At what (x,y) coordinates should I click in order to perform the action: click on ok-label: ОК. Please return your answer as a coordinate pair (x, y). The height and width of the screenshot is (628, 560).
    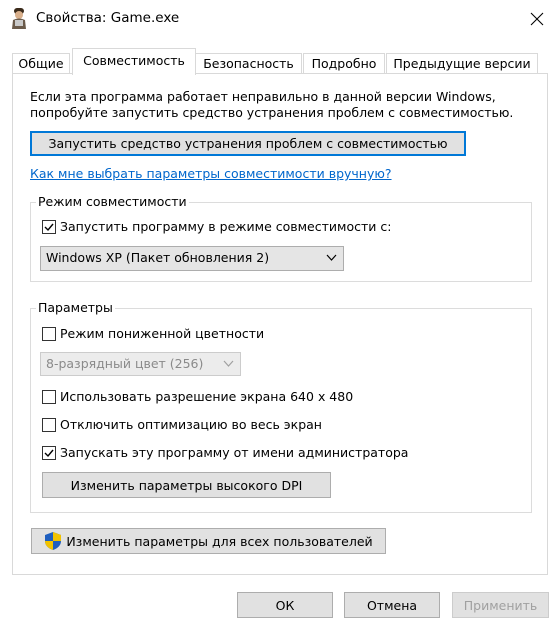
    Looking at the image, I should click on (285, 605).